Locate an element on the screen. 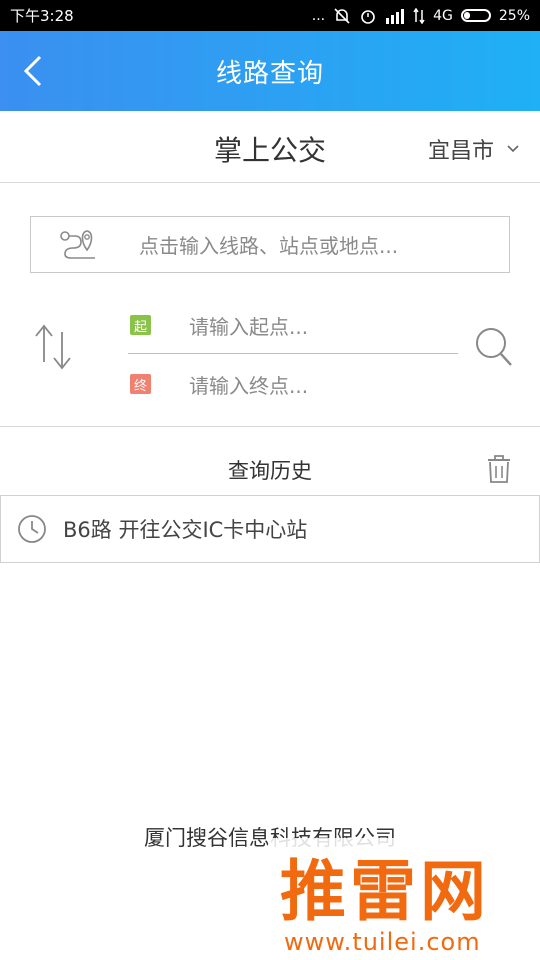 The width and height of the screenshot is (540, 960). top-app-bar: 线路查询 is located at coordinates (270, 71).